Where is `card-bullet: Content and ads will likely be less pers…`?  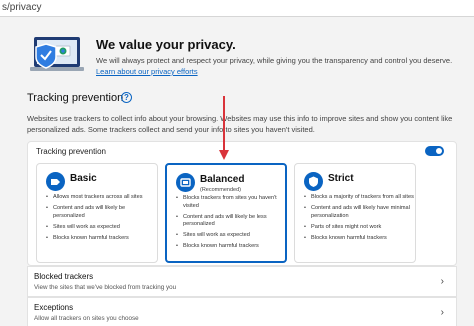
card-bullet: Content and ads will likely be less pers… is located at coordinates (231, 221).